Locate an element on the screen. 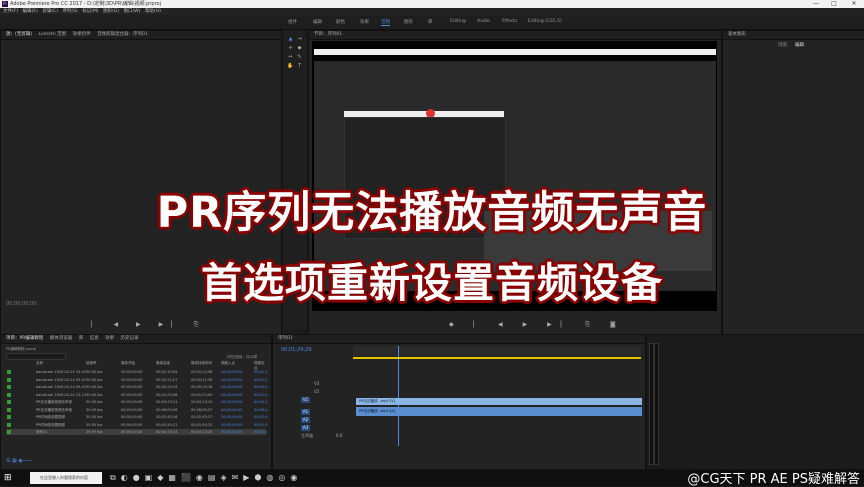 The width and height of the screenshot is (864, 487). tab-effect-controls: 效果控件 is located at coordinates (82, 34).